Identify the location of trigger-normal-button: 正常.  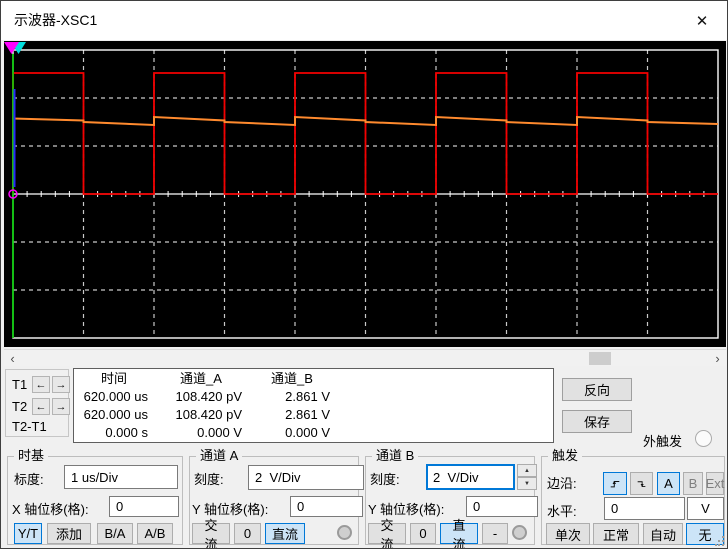
(616, 534).